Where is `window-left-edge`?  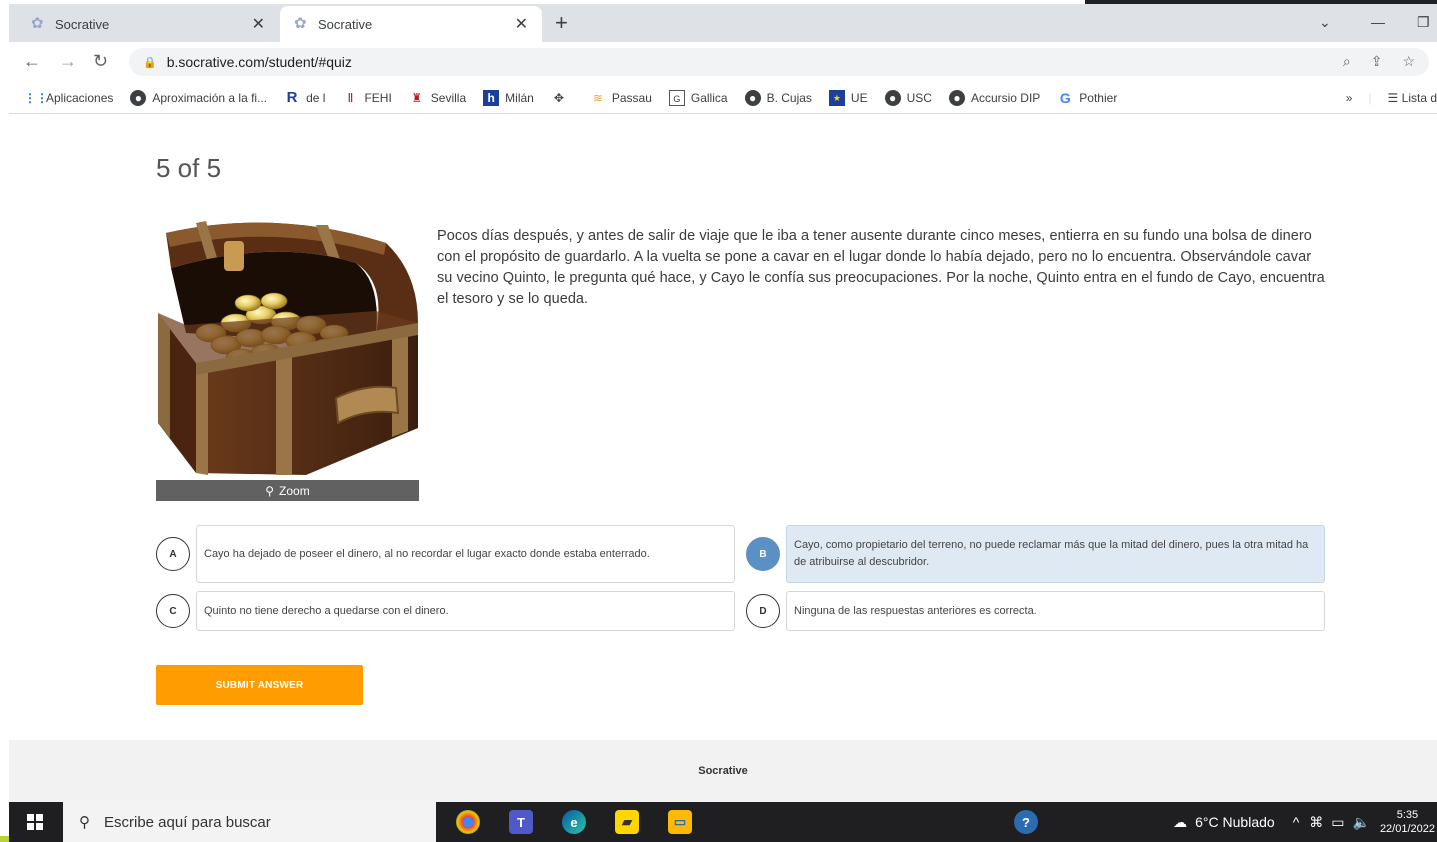 window-left-edge is located at coordinates (4, 421).